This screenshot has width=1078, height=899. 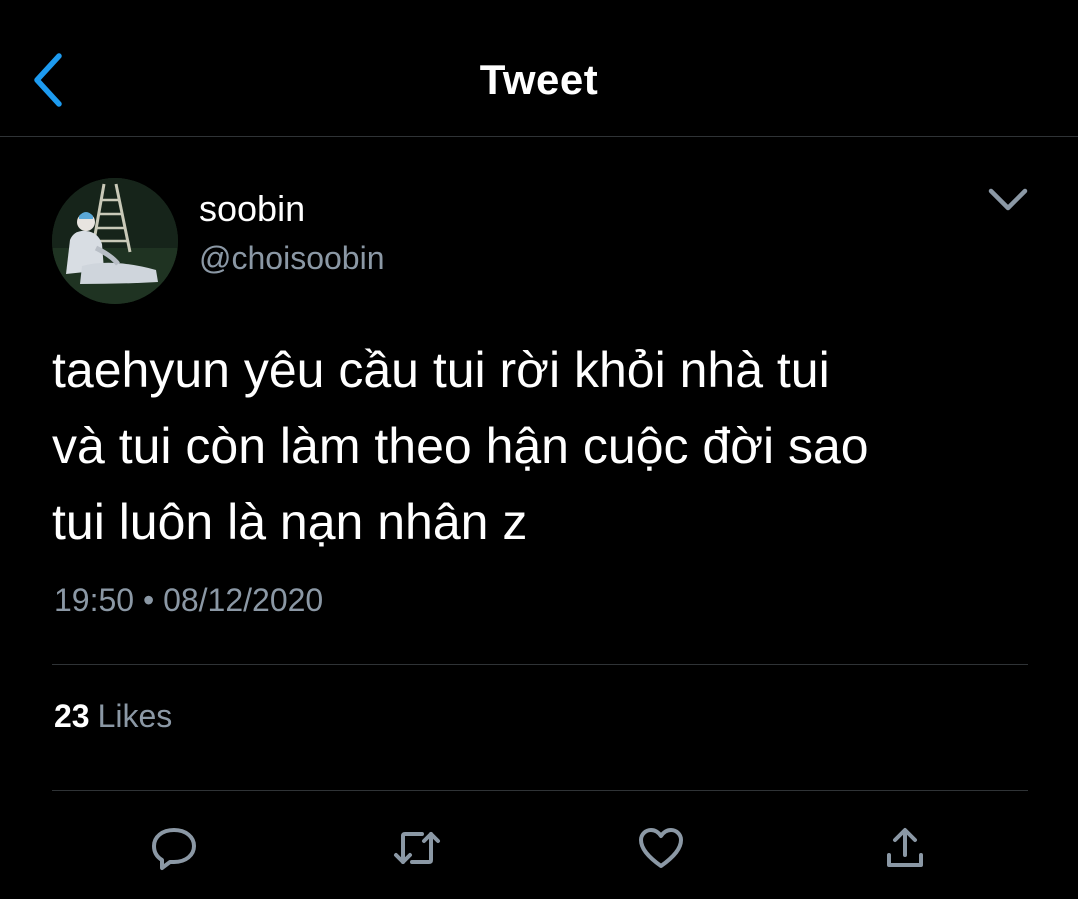 I want to click on author-handle: @choisoobin, so click(x=291, y=258).